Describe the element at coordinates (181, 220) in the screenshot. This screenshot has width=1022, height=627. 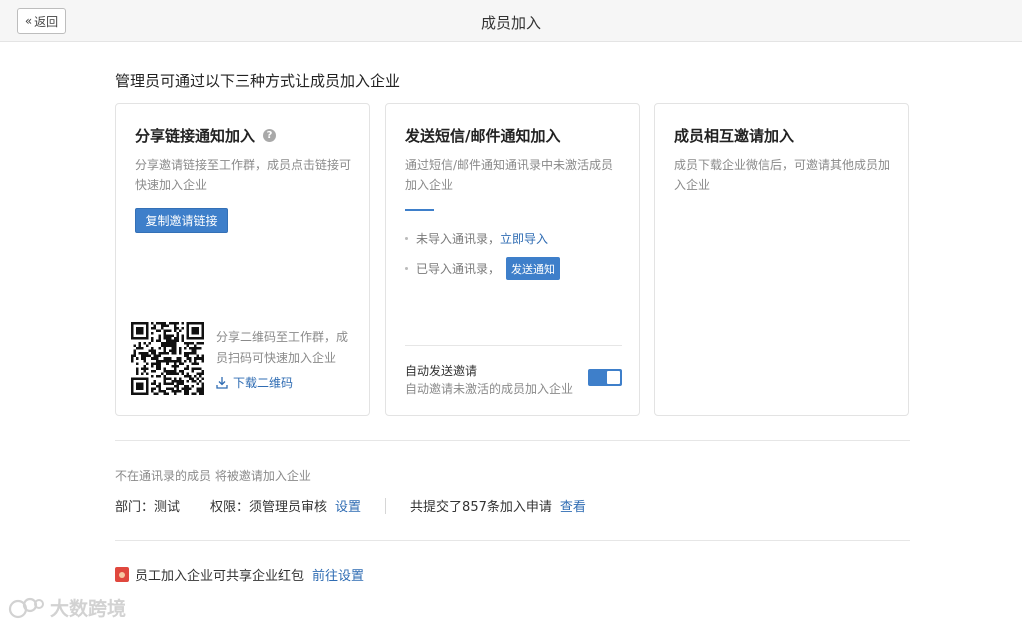
I see `copy-invite-link-button: 复制邀请链接` at that location.